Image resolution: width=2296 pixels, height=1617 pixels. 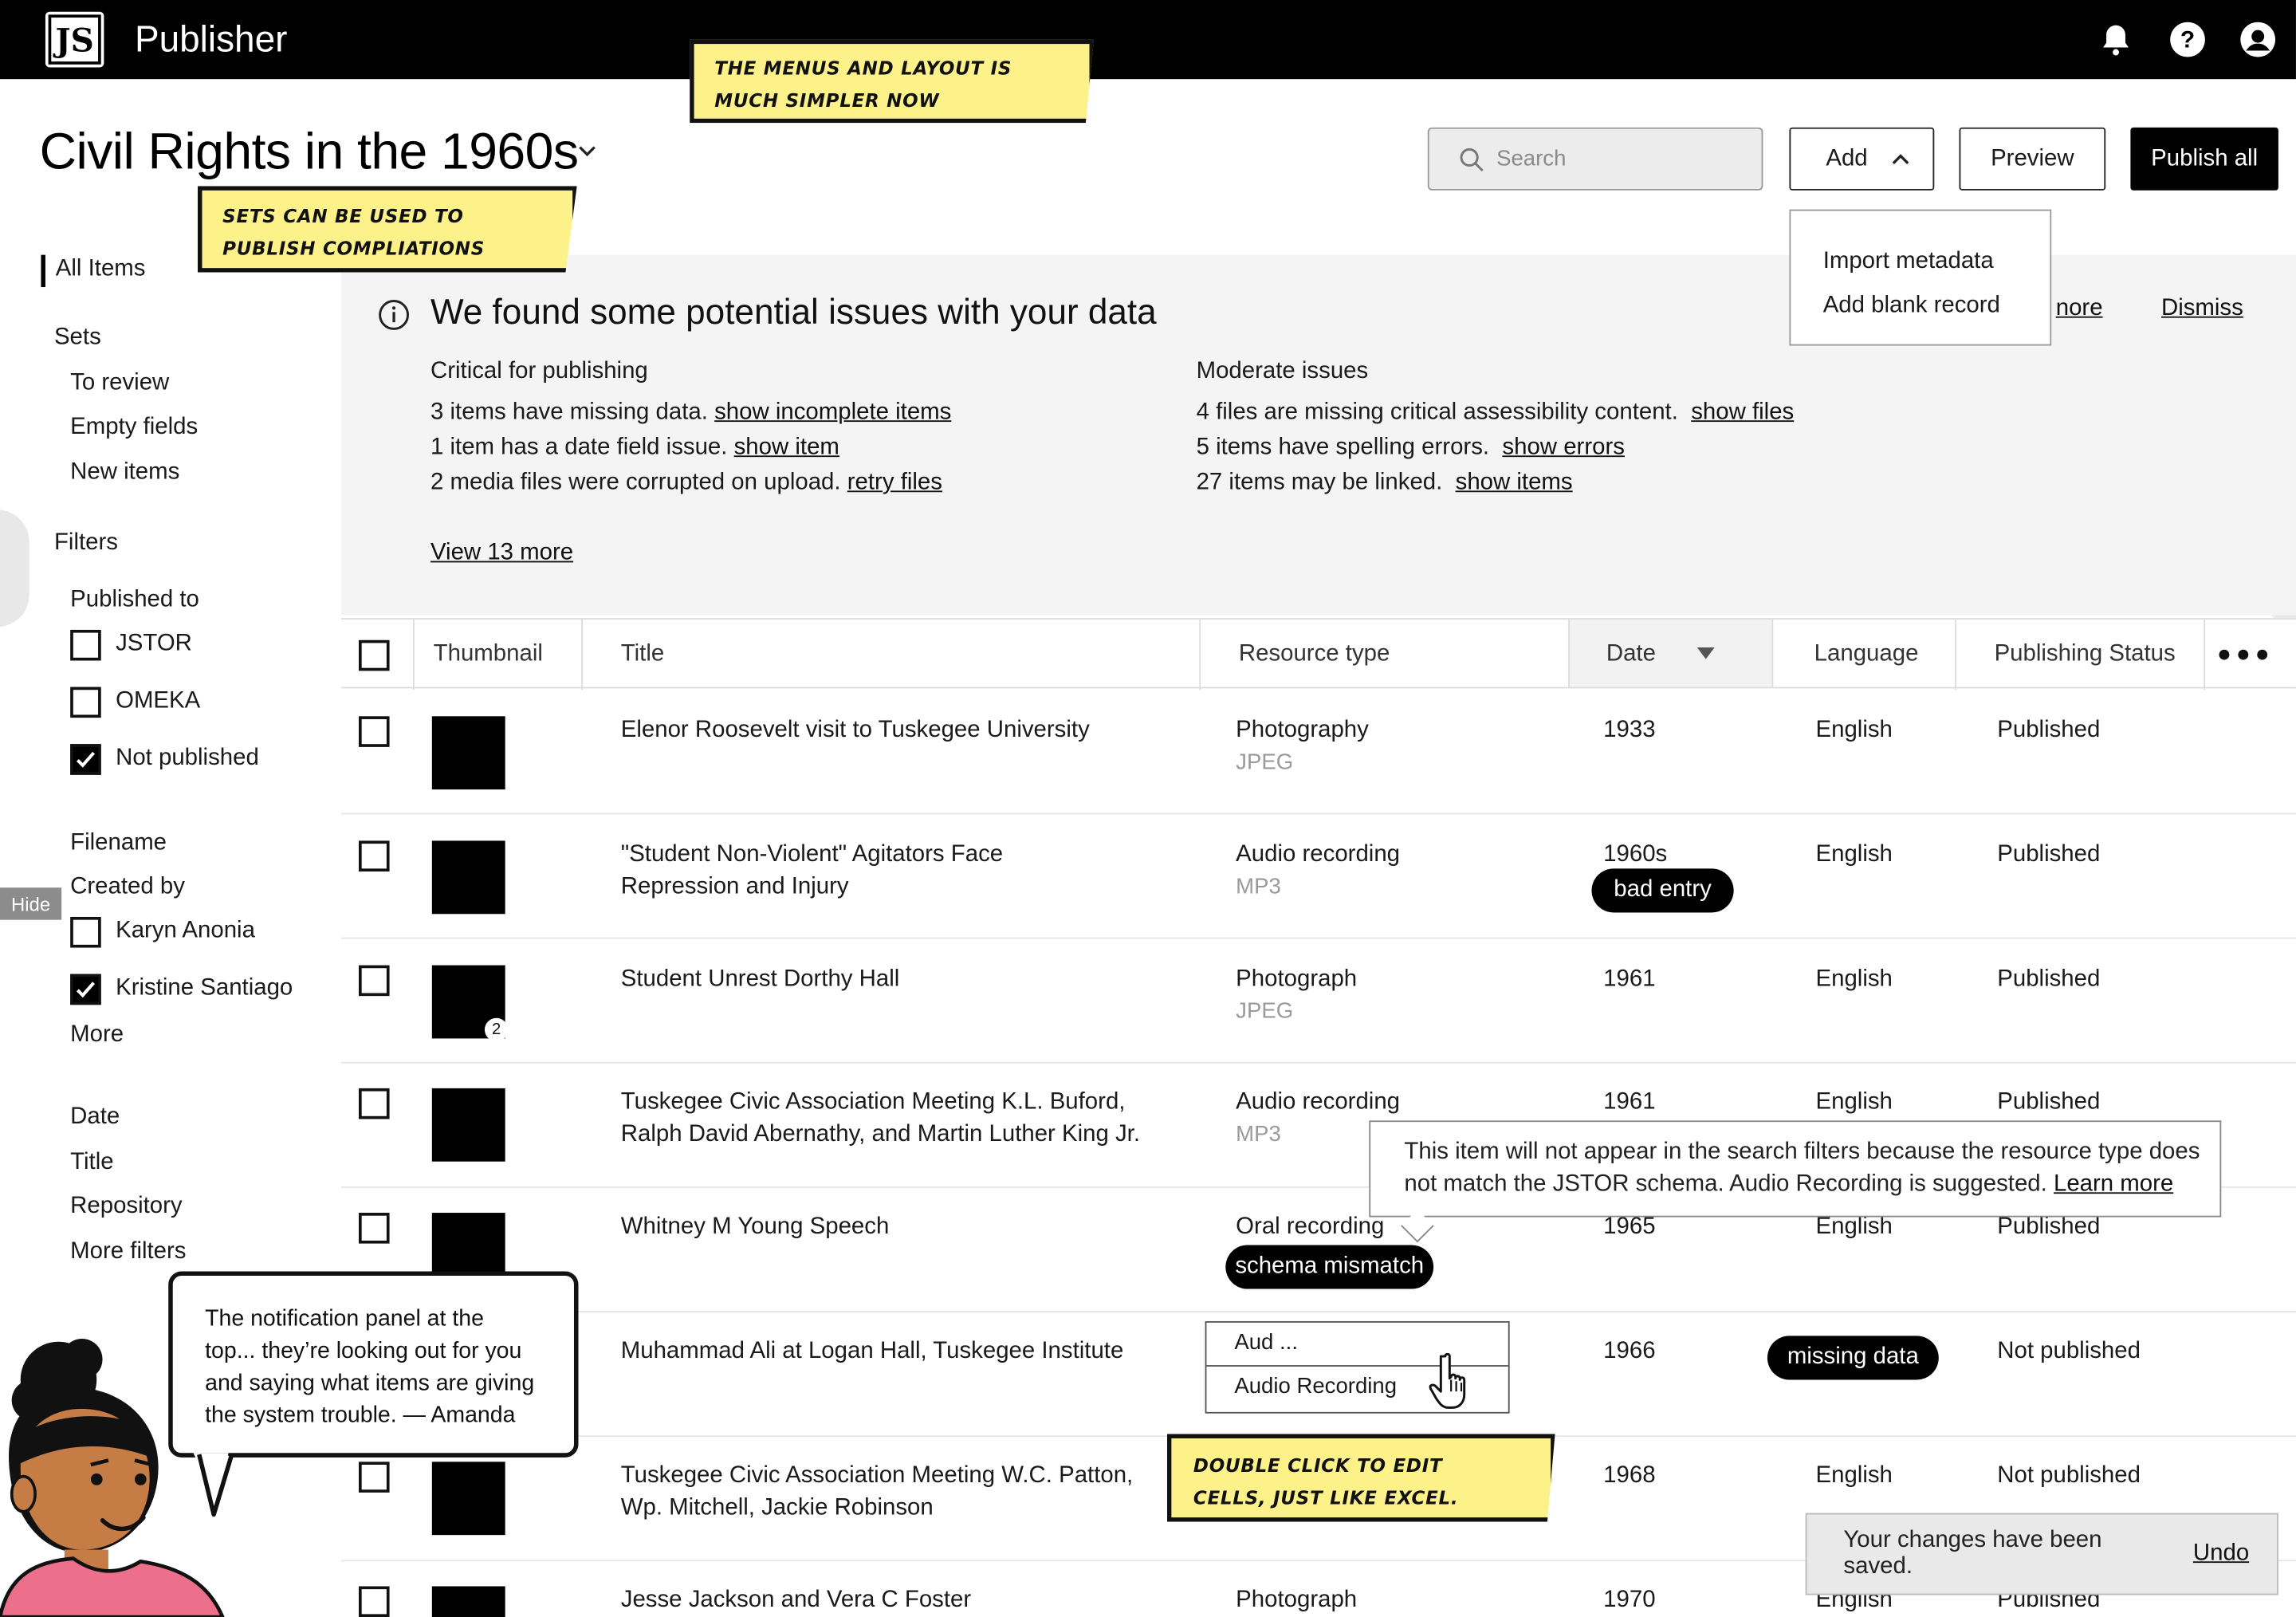 What do you see at coordinates (97, 1035) in the screenshot?
I see `more-creators-link: More` at bounding box center [97, 1035].